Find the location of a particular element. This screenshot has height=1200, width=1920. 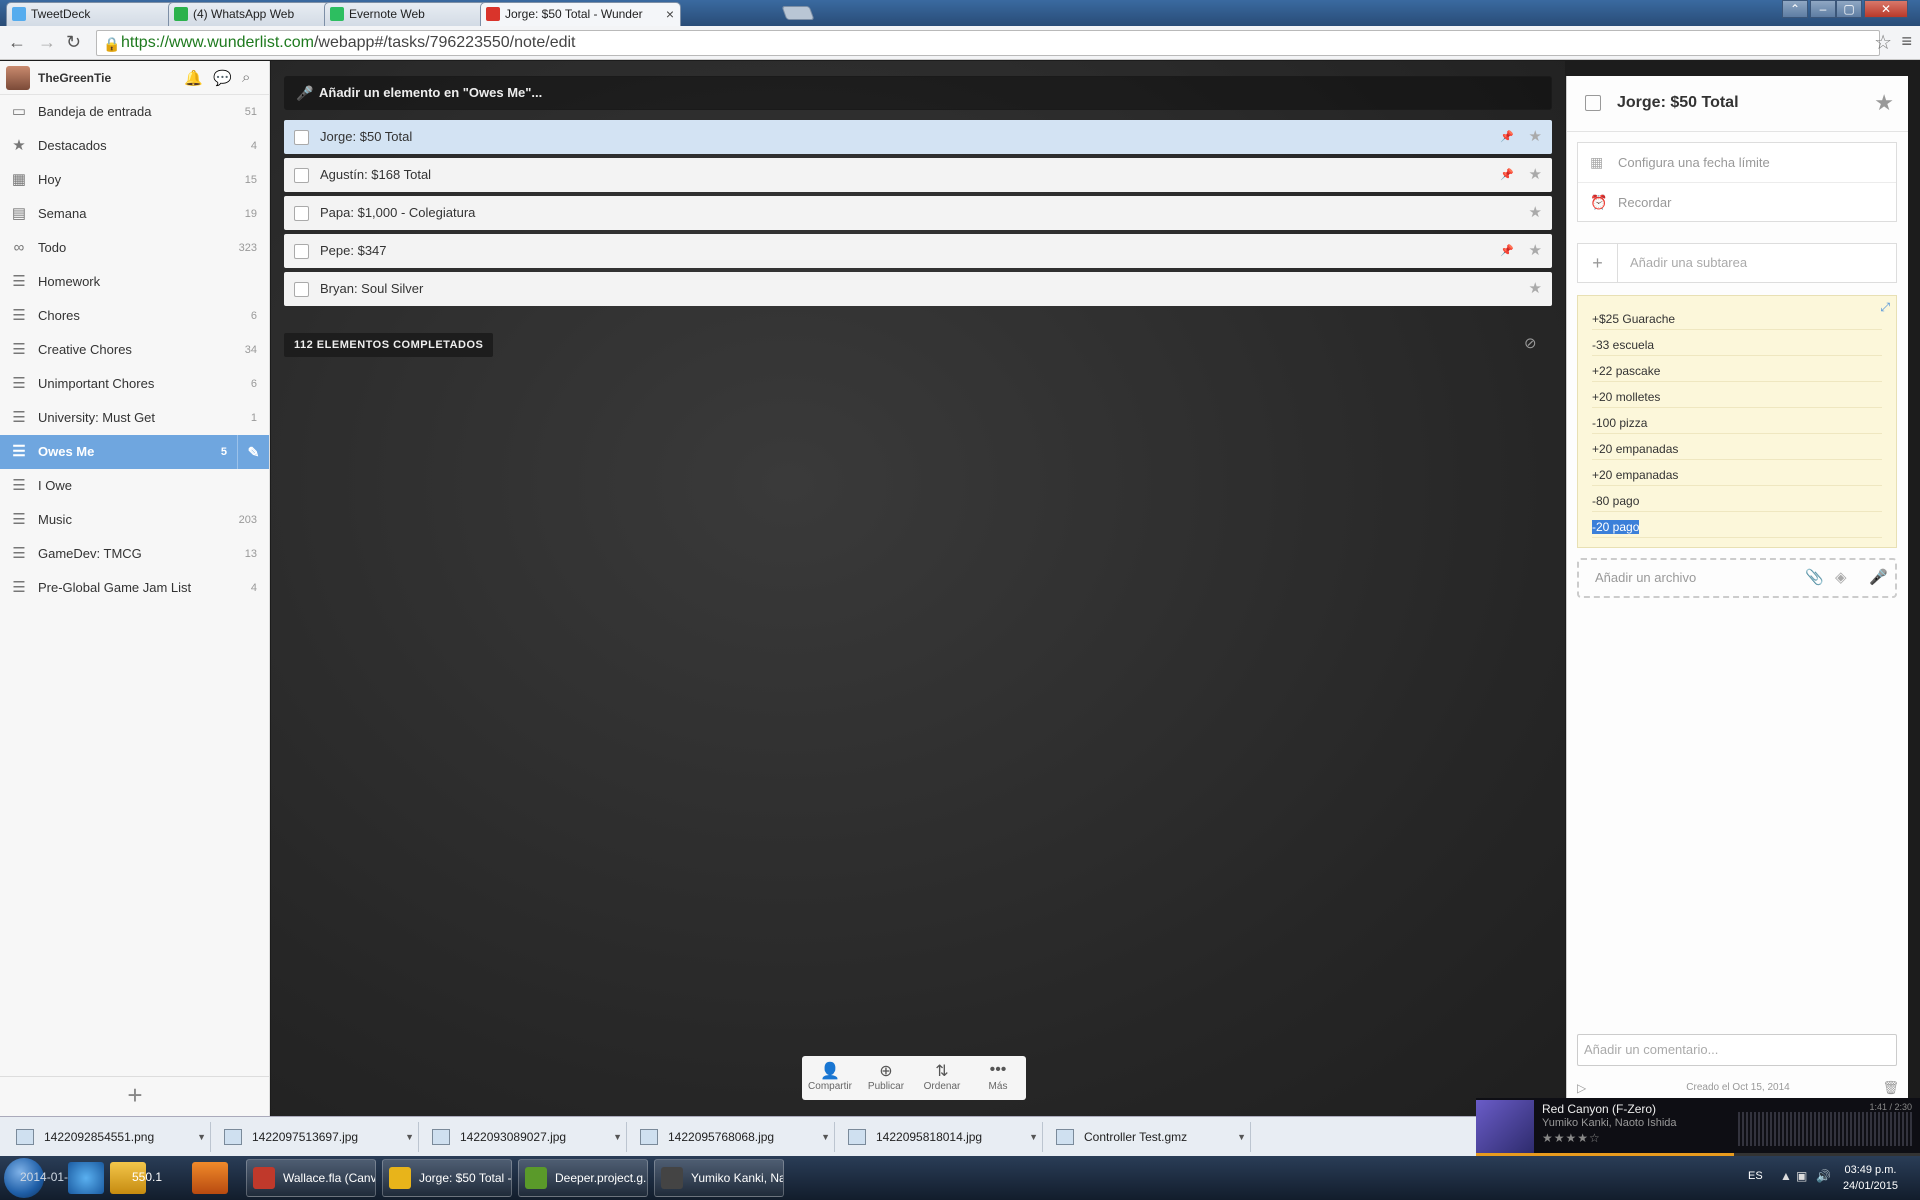

detail-title: Jorge: $50 Total is located at coordinates (1678, 103).